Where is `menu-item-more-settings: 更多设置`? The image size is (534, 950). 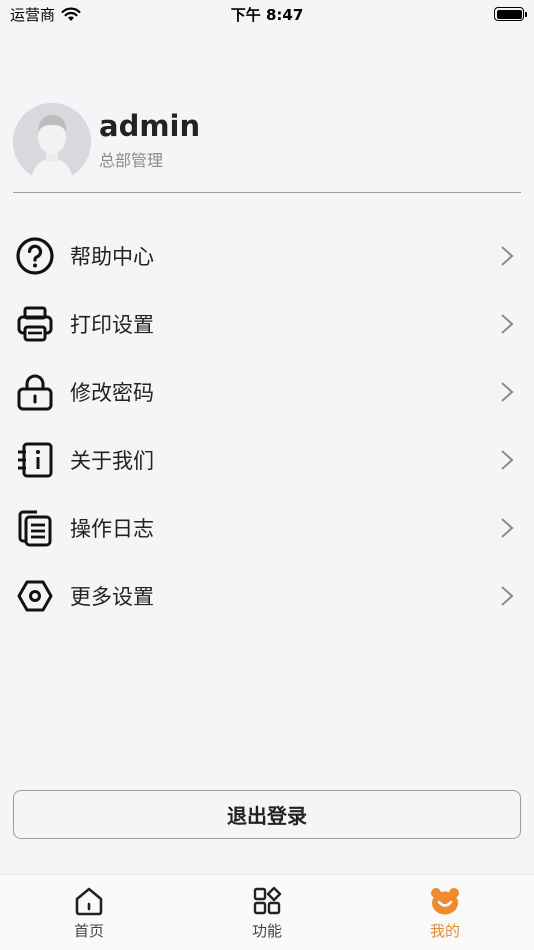
menu-item-more-settings: 更多设置 is located at coordinates (267, 596).